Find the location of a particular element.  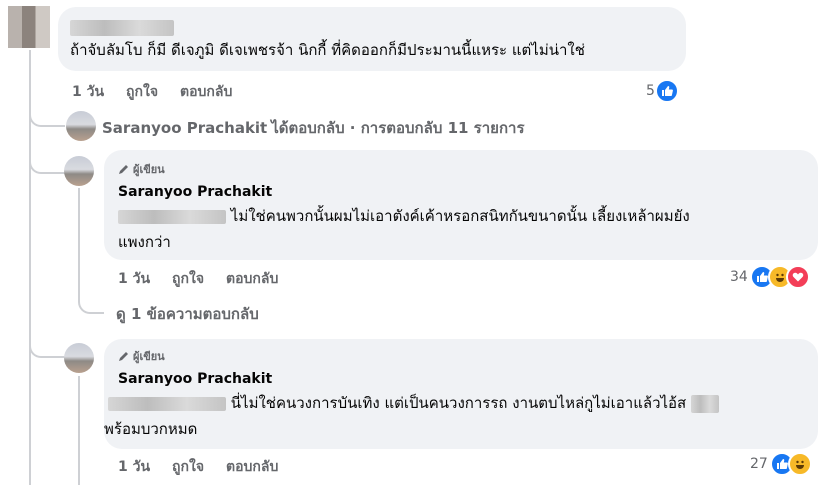

comment-actions: 1 วัน ถูกใจ ตอบกลับ is located at coordinates (152, 92).